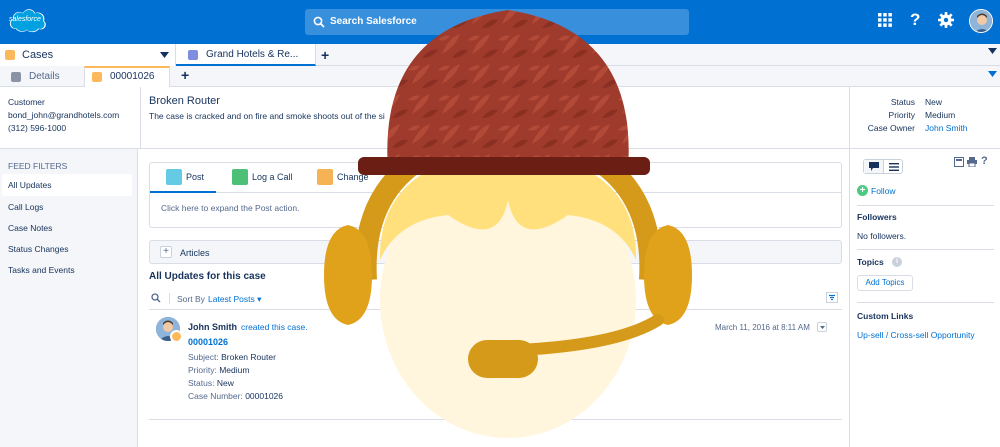  Describe the element at coordinates (947, 21) in the screenshot. I see `settings-gear-icon` at that location.